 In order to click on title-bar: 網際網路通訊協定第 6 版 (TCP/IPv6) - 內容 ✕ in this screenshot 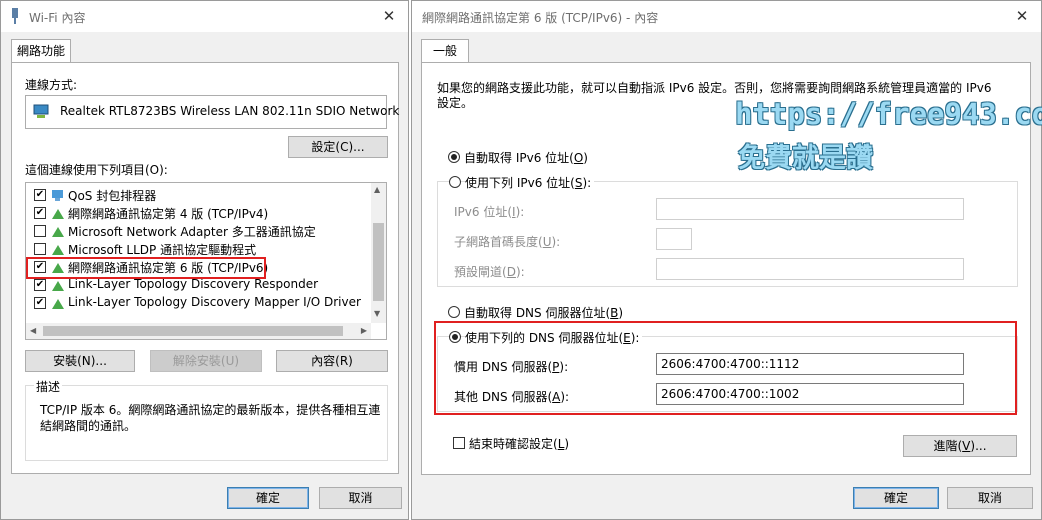, I will do `click(726, 16)`.